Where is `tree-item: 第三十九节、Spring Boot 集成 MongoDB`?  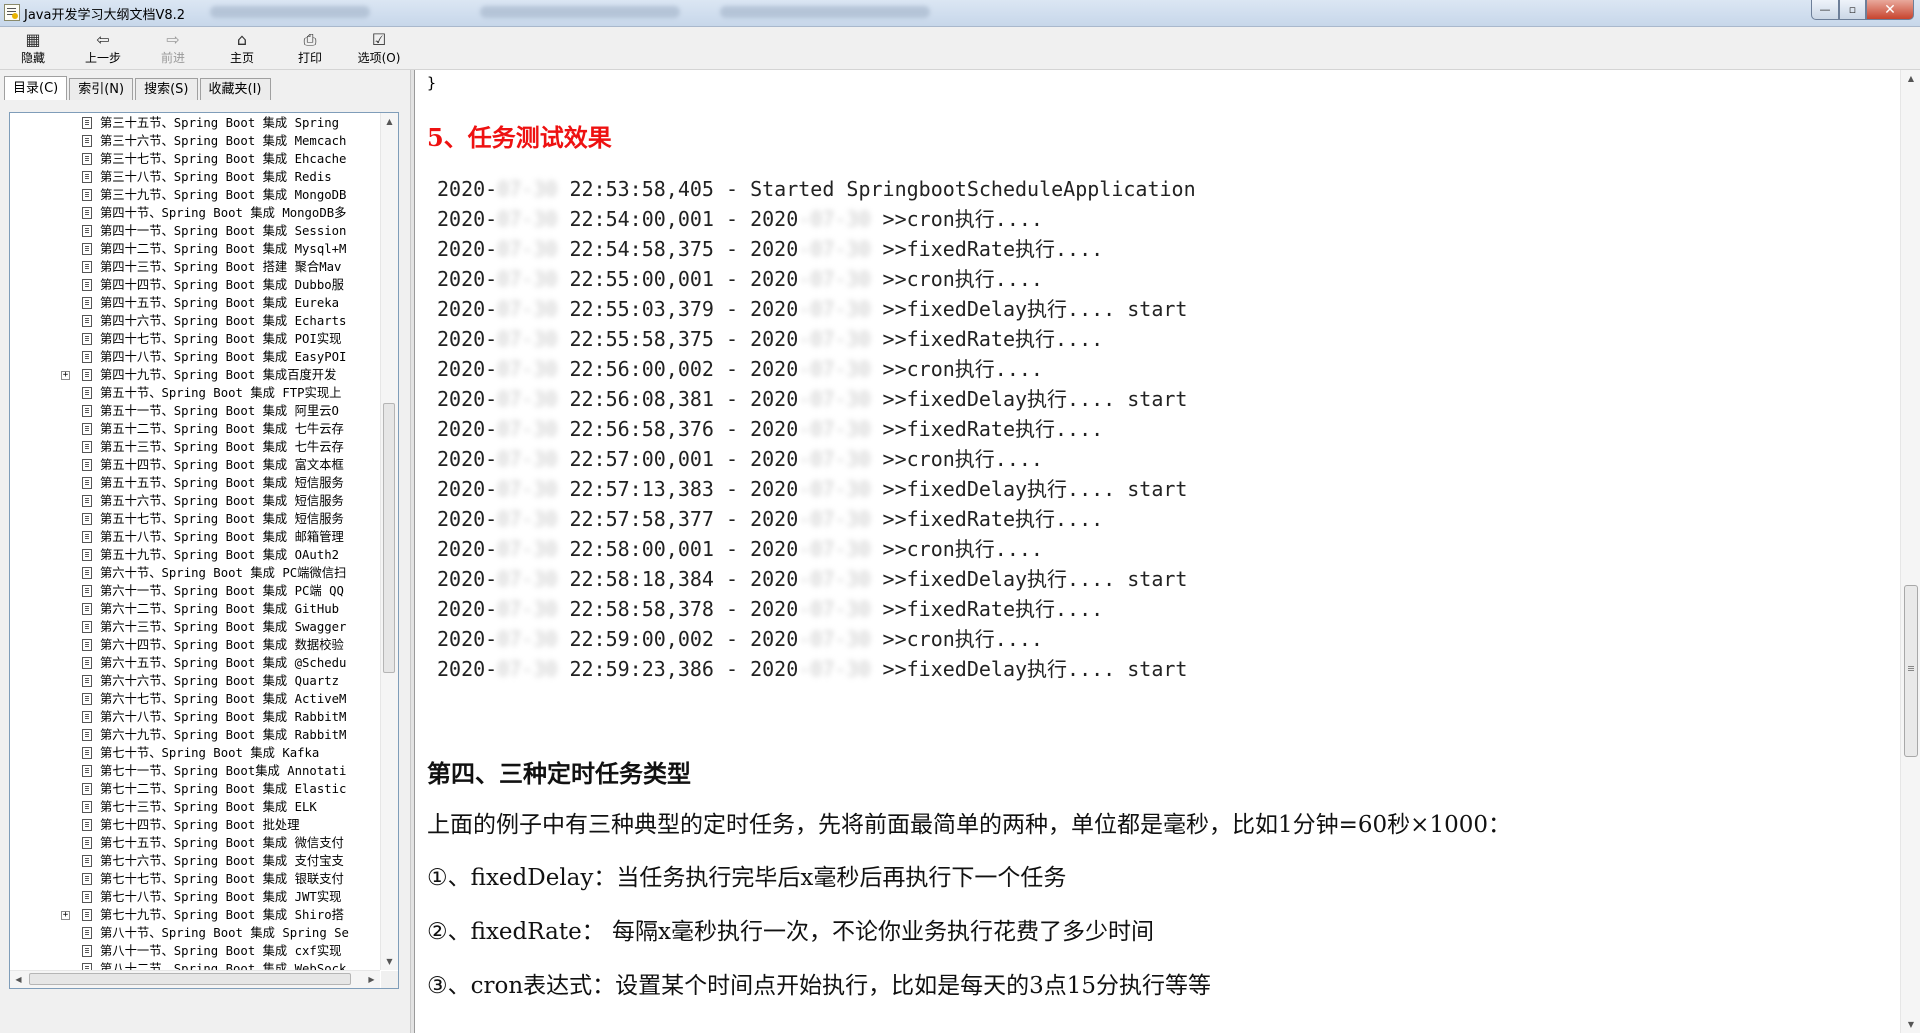 tree-item: 第三十九节、Spring Boot 集成 MongoDB is located at coordinates (195, 195).